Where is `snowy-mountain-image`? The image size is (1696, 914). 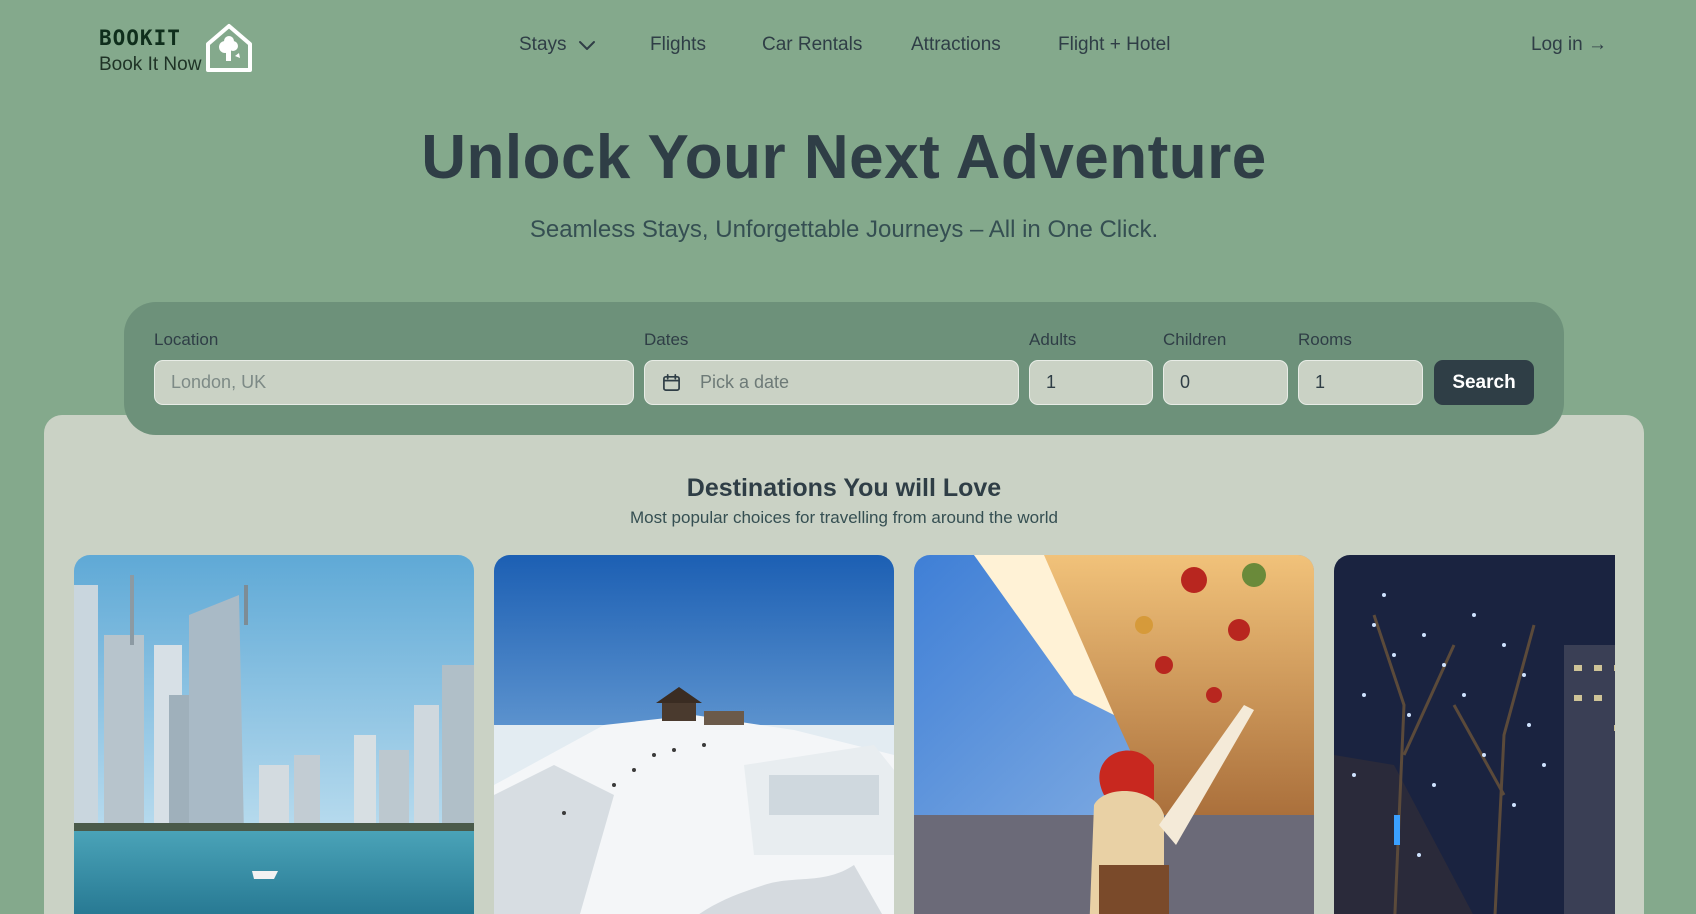 snowy-mountain-image is located at coordinates (694, 734).